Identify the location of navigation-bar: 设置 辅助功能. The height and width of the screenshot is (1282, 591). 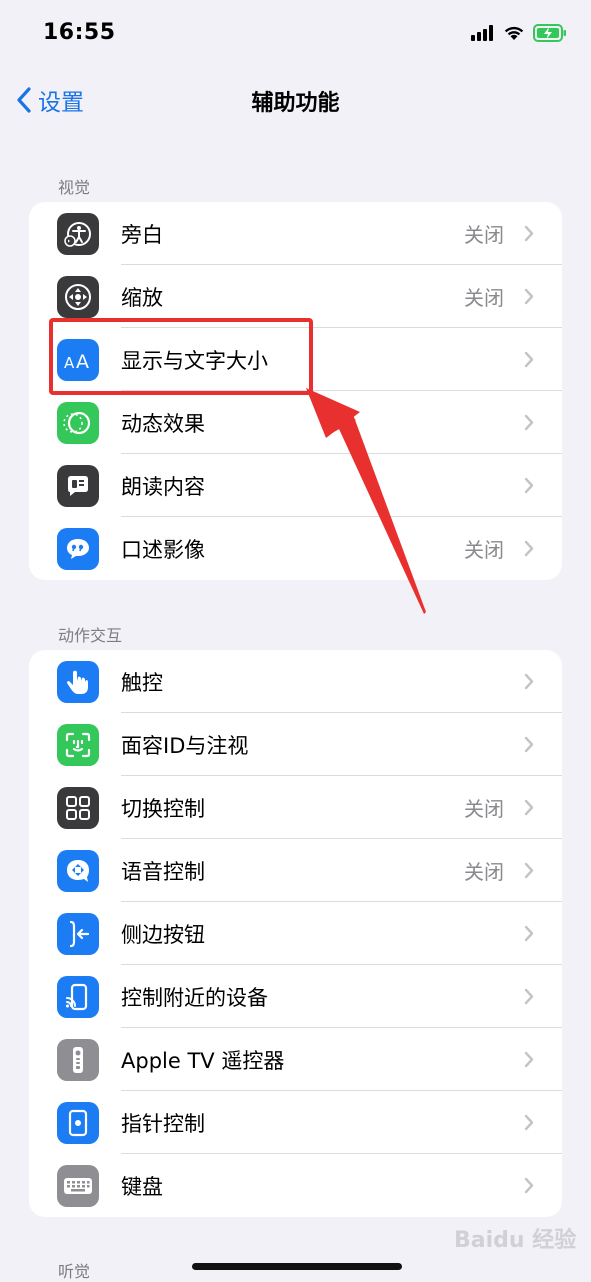
(295, 101).